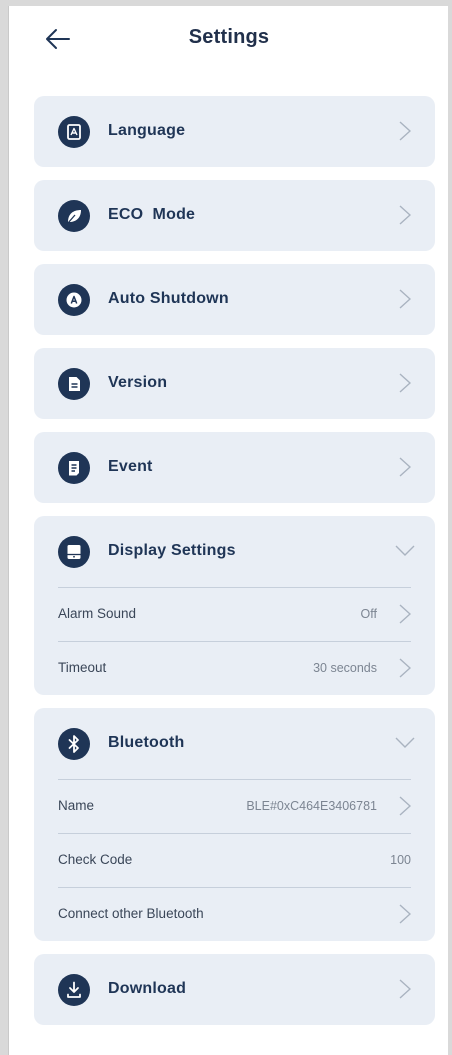 The width and height of the screenshot is (452, 1055). What do you see at coordinates (74, 216) in the screenshot?
I see `leaf-icon` at bounding box center [74, 216].